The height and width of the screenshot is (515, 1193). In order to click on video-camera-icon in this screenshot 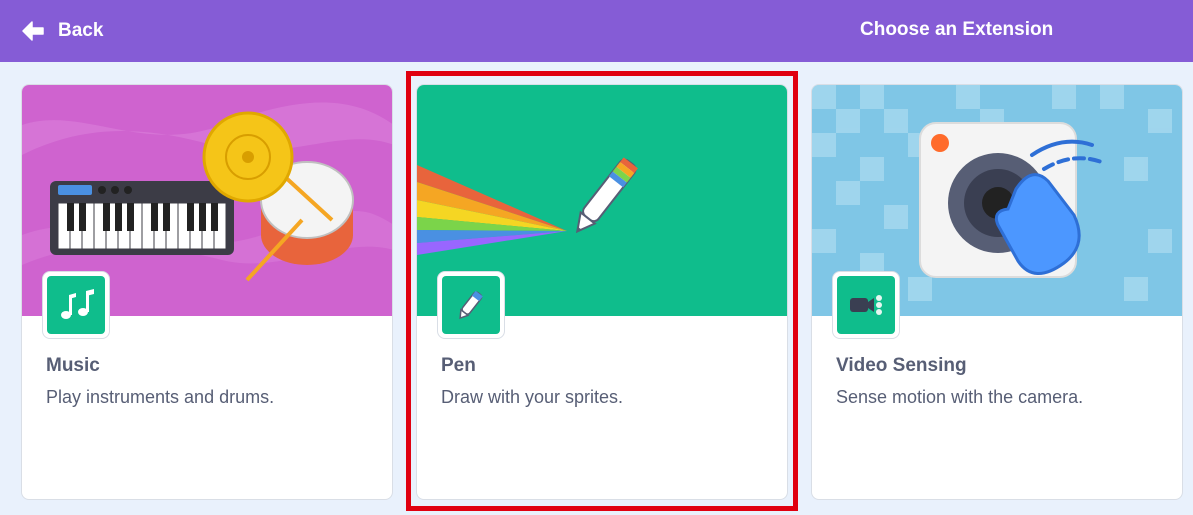, I will do `click(866, 305)`.